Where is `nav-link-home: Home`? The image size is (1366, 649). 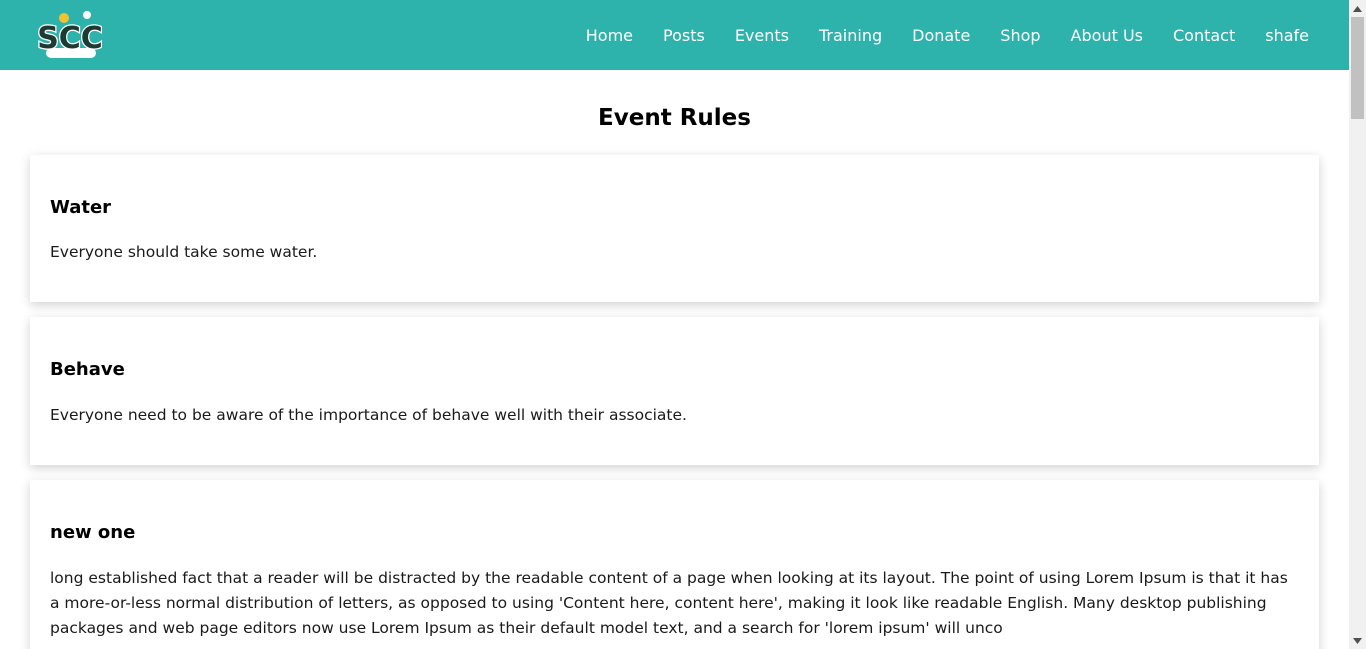
nav-link-home: Home is located at coordinates (609, 35).